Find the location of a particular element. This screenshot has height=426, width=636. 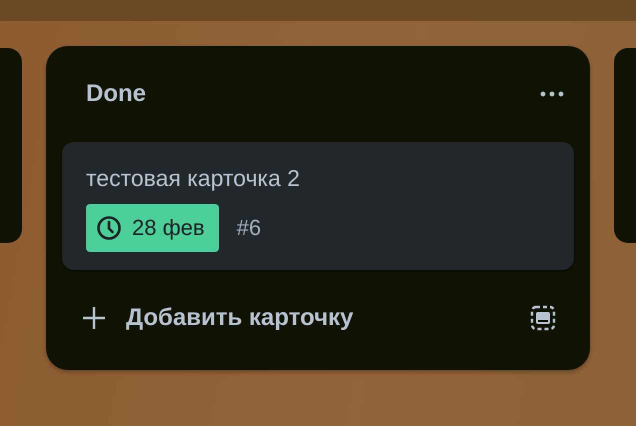

due-date-badge: 28 фев is located at coordinates (152, 228).